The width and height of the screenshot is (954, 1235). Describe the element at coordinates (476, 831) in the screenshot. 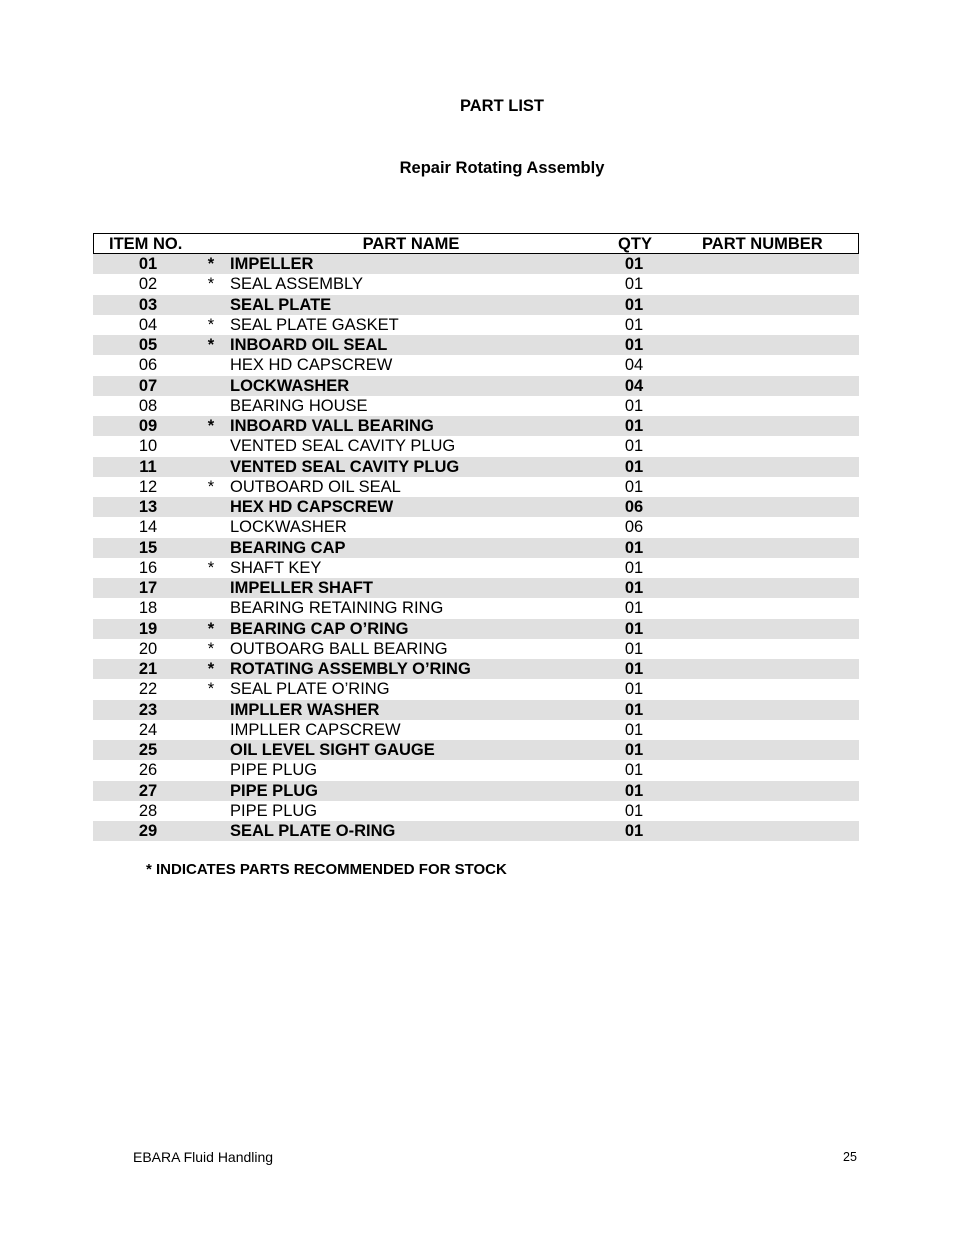

I see `table-row: 29 SEAL PLATE O-RING 01` at that location.